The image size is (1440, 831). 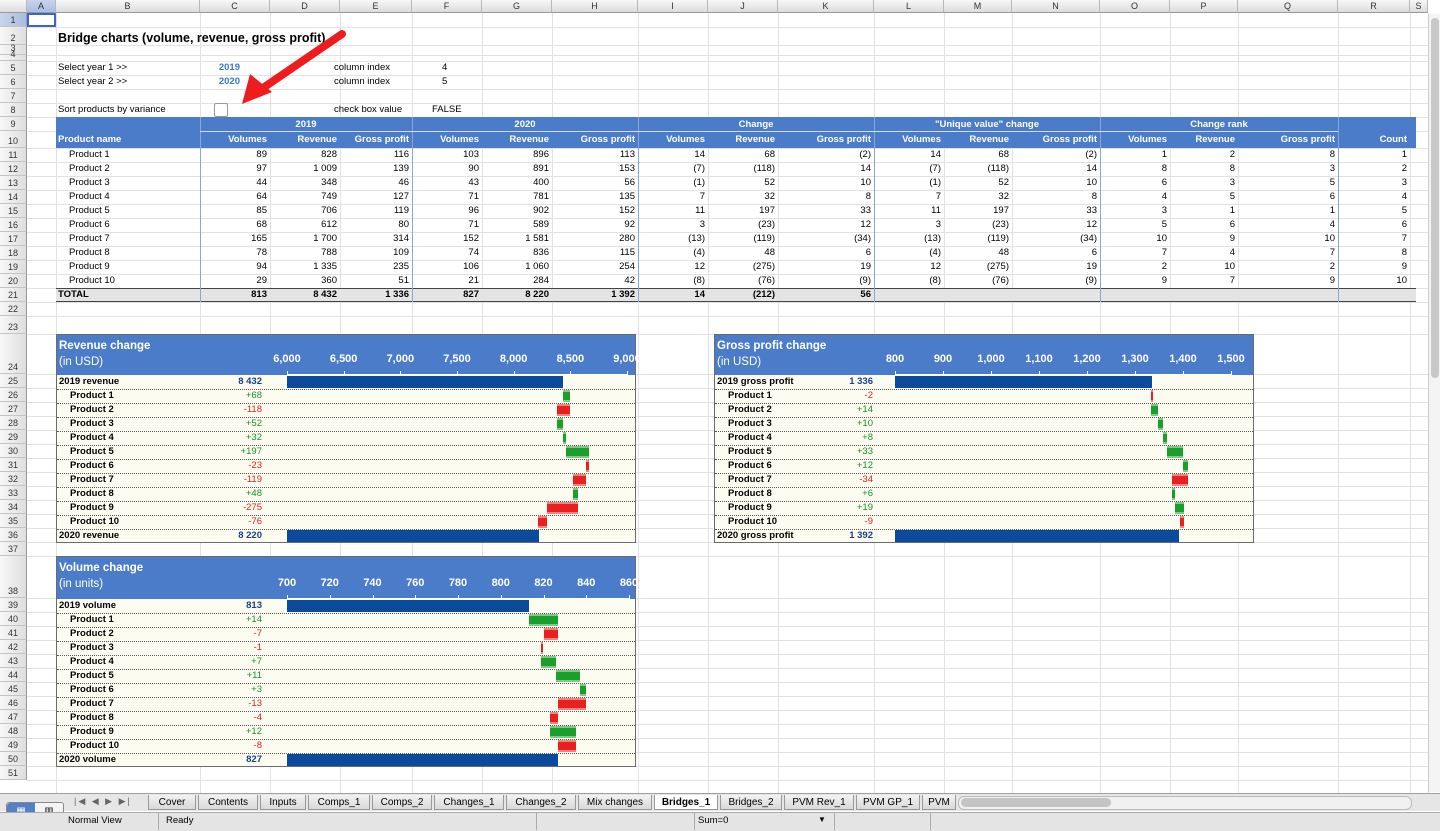 What do you see at coordinates (13, 124) in the screenshot?
I see `row-header-9: 9` at bounding box center [13, 124].